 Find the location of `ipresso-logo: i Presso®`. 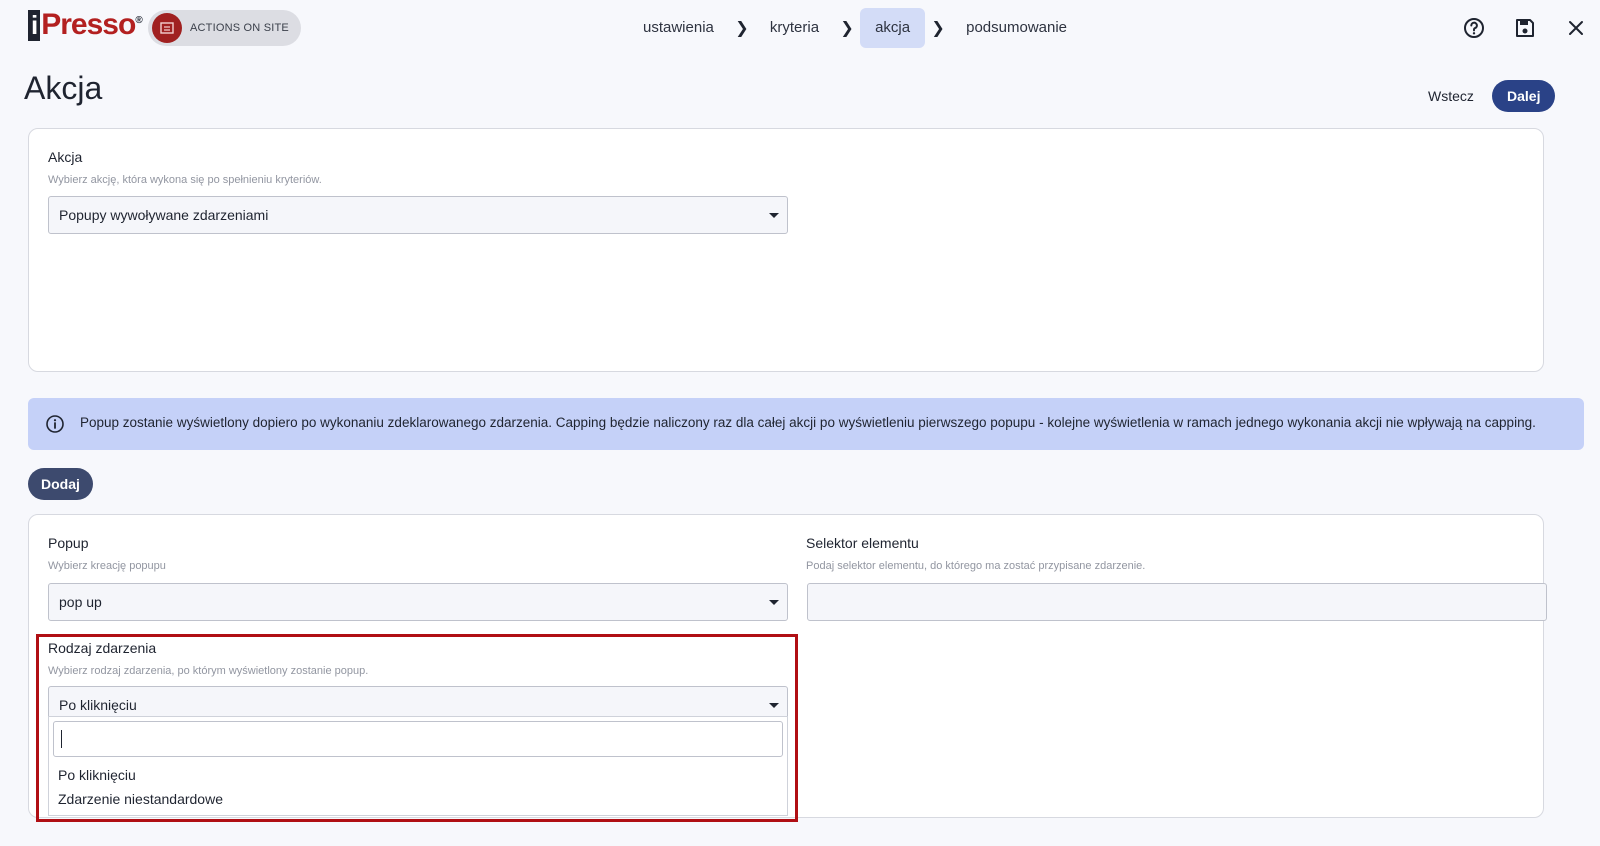

ipresso-logo: i Presso® is located at coordinates (85, 25).